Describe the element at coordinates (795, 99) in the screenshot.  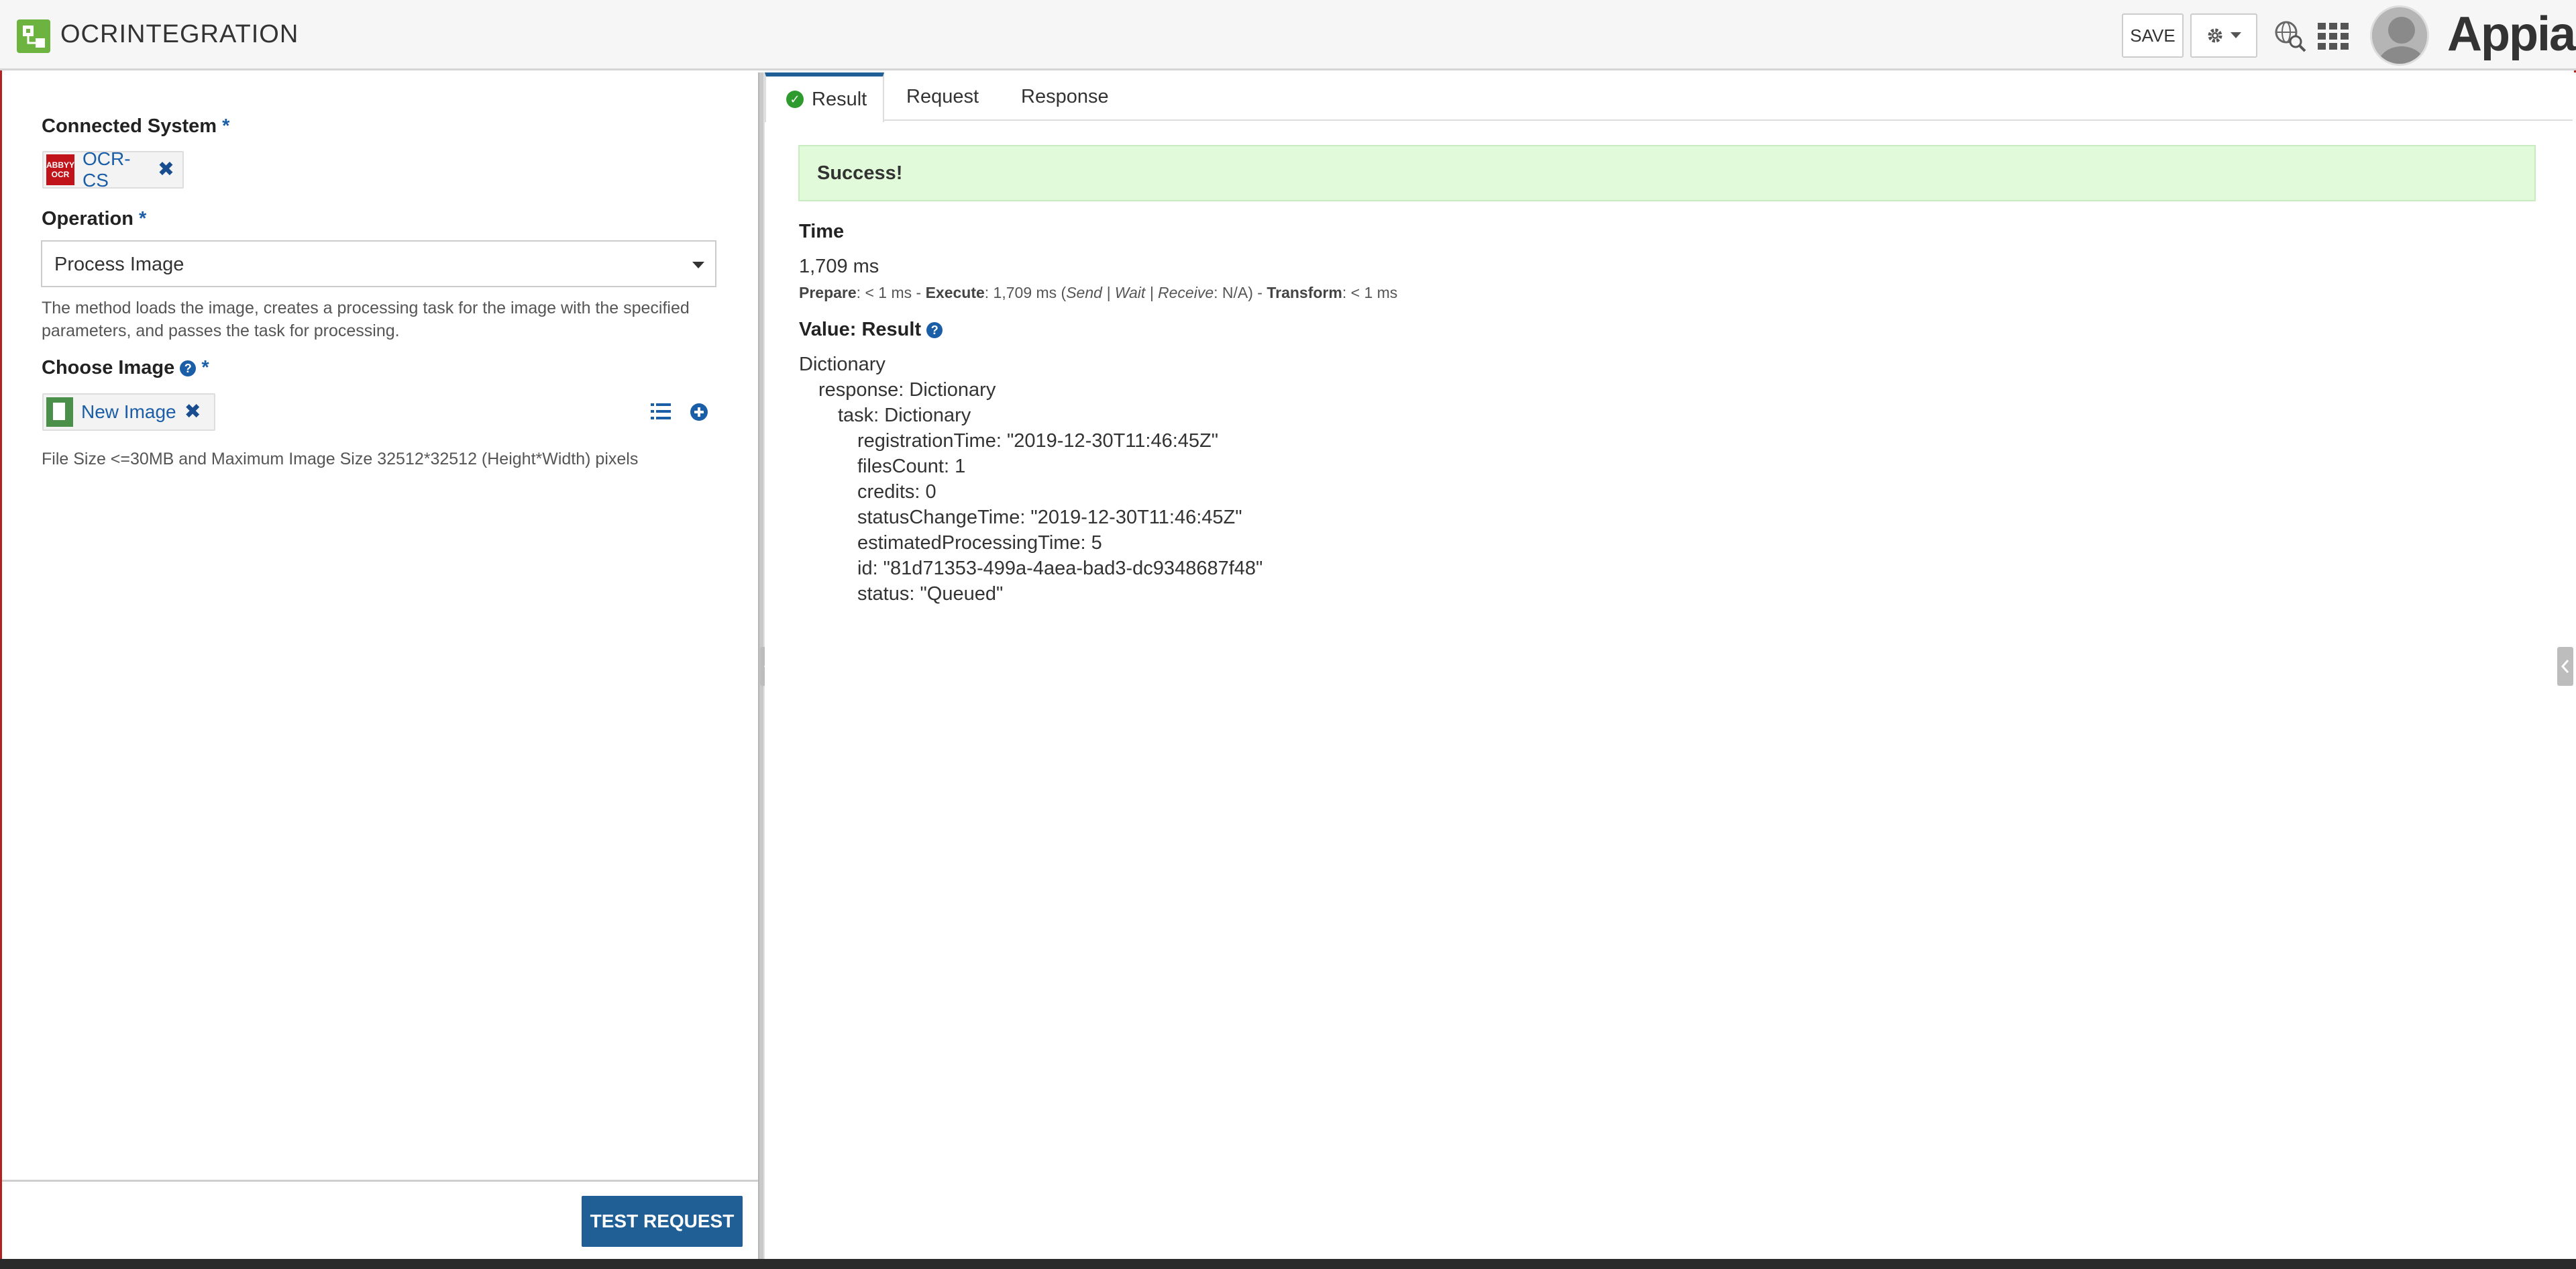
I see `success-check-icon: ✓` at that location.